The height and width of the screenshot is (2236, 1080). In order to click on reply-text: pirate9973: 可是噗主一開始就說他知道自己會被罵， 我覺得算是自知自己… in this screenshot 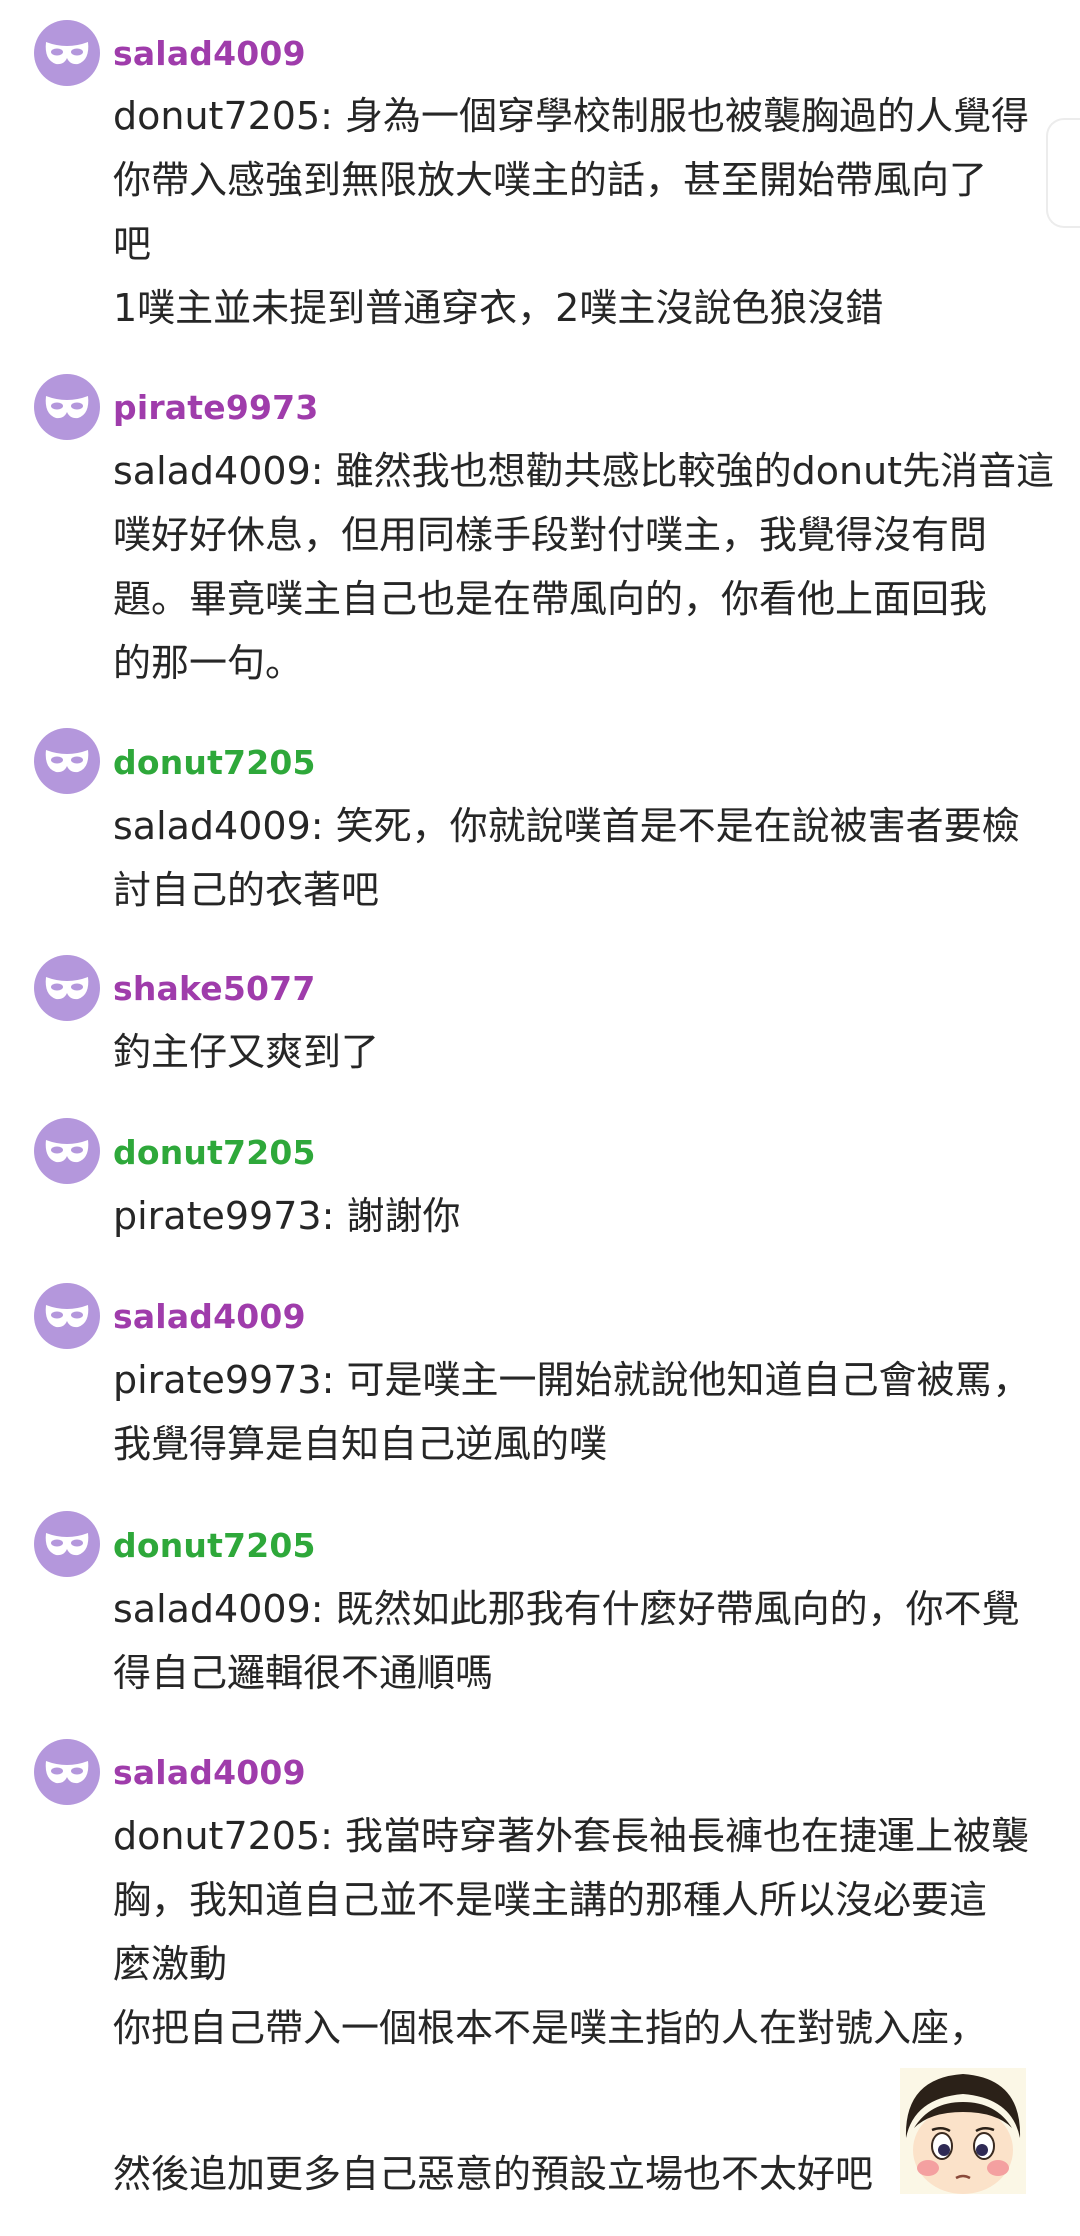, I will do `click(578, 1412)`.